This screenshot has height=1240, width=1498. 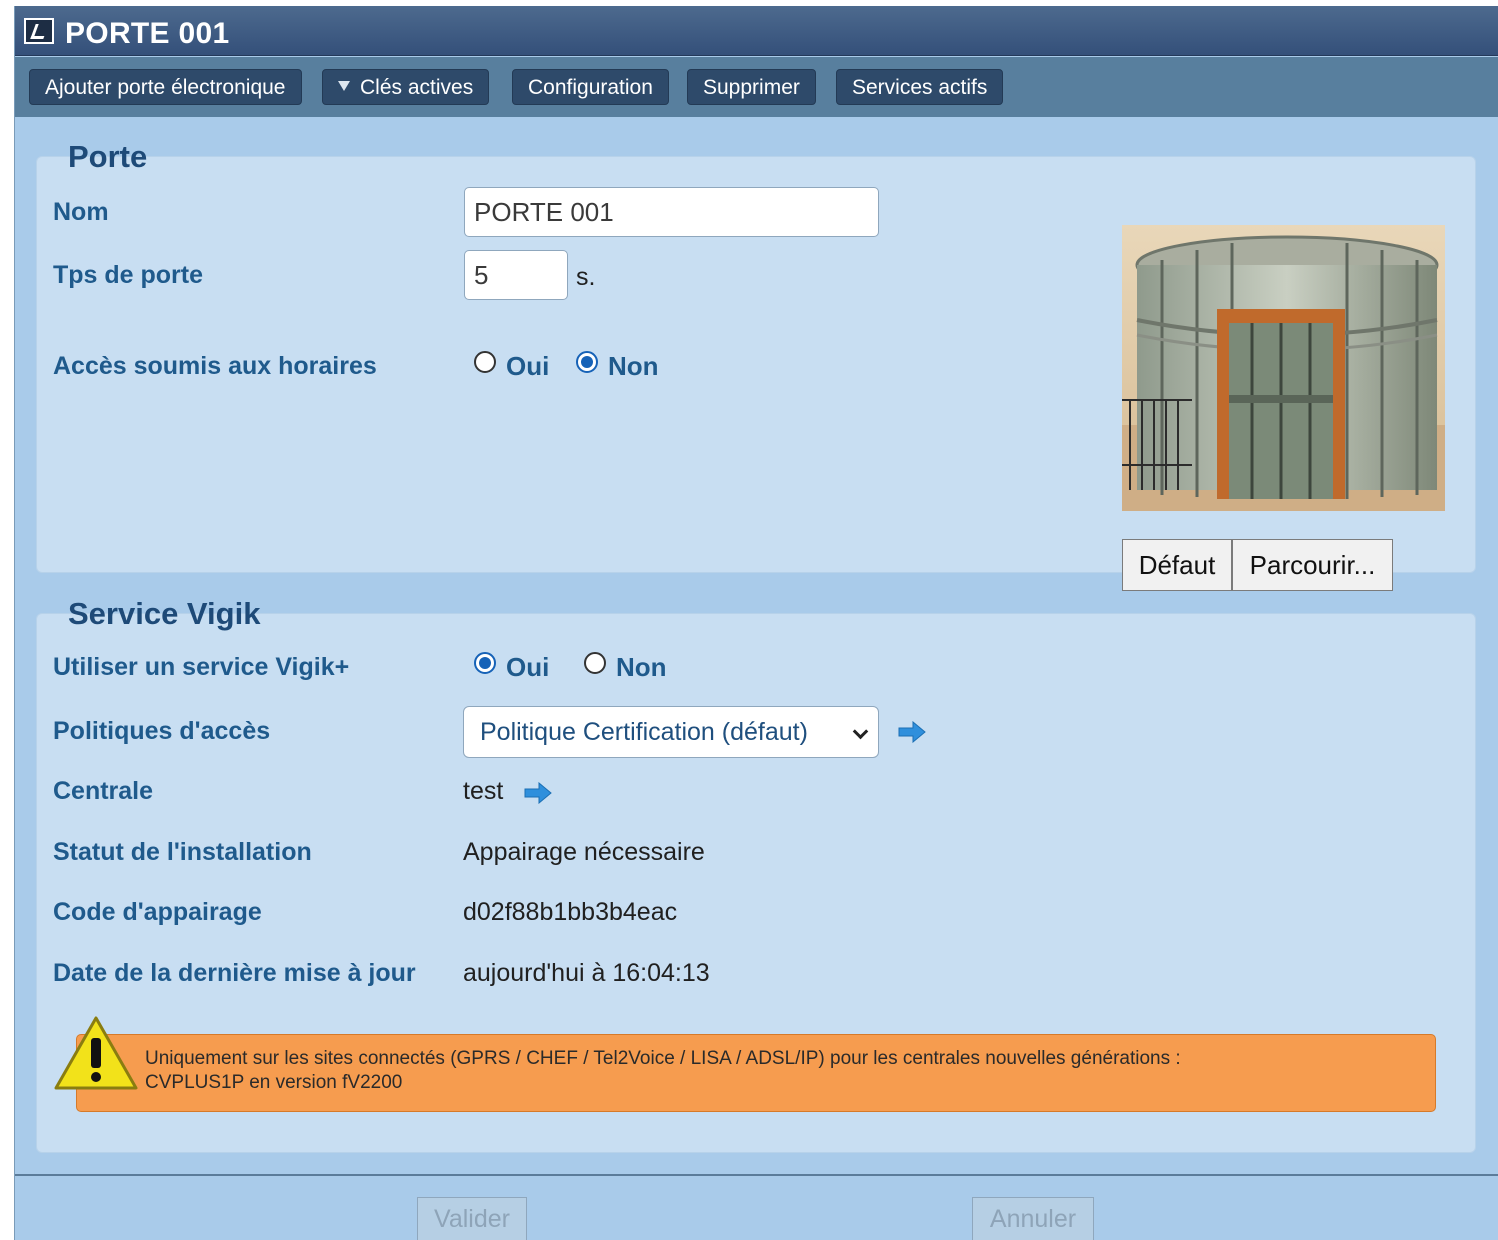 I want to click on policy-label: Politiques d'accès, so click(x=162, y=731).